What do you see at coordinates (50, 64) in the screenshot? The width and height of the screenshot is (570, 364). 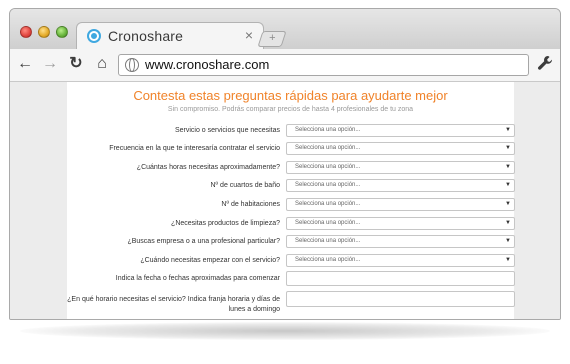 I see `forward-arrow-icon: →` at bounding box center [50, 64].